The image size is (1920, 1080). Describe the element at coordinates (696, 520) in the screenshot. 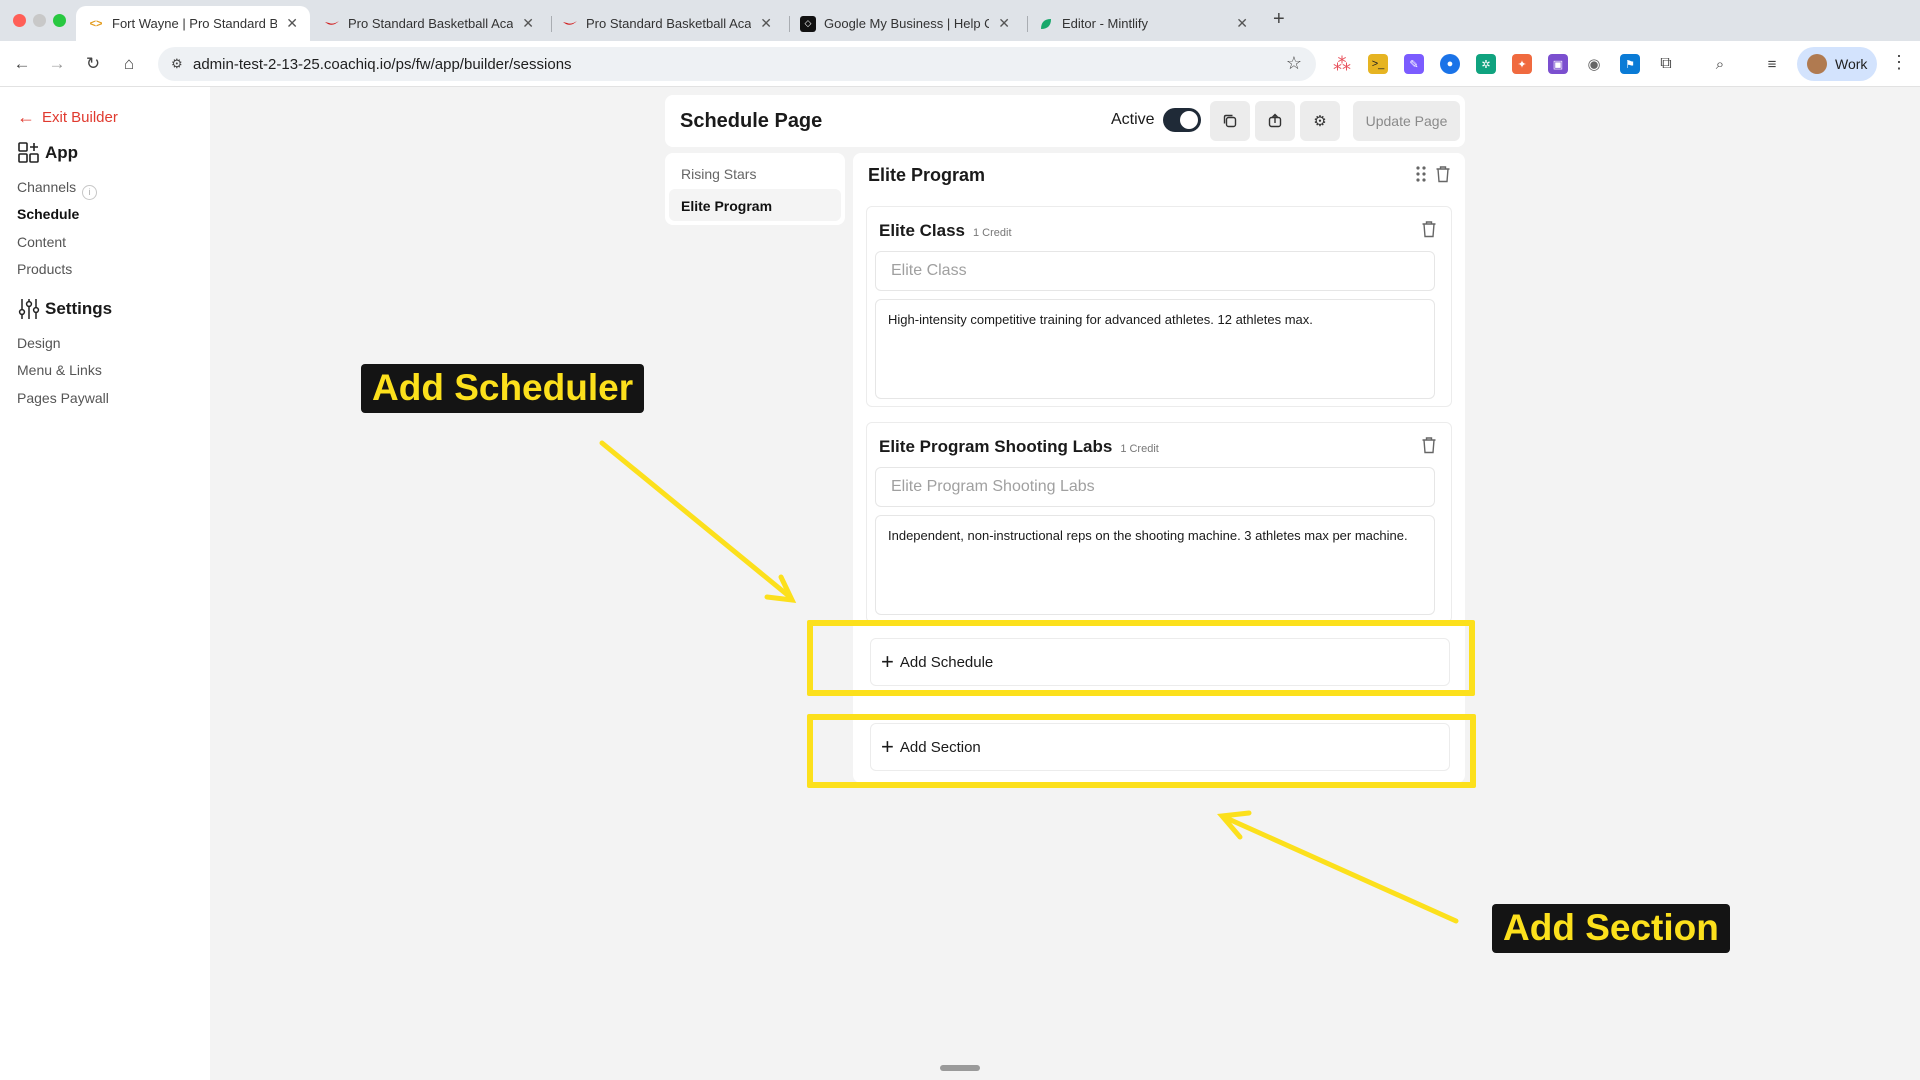

I see `arrow-to-add-schedule` at that location.